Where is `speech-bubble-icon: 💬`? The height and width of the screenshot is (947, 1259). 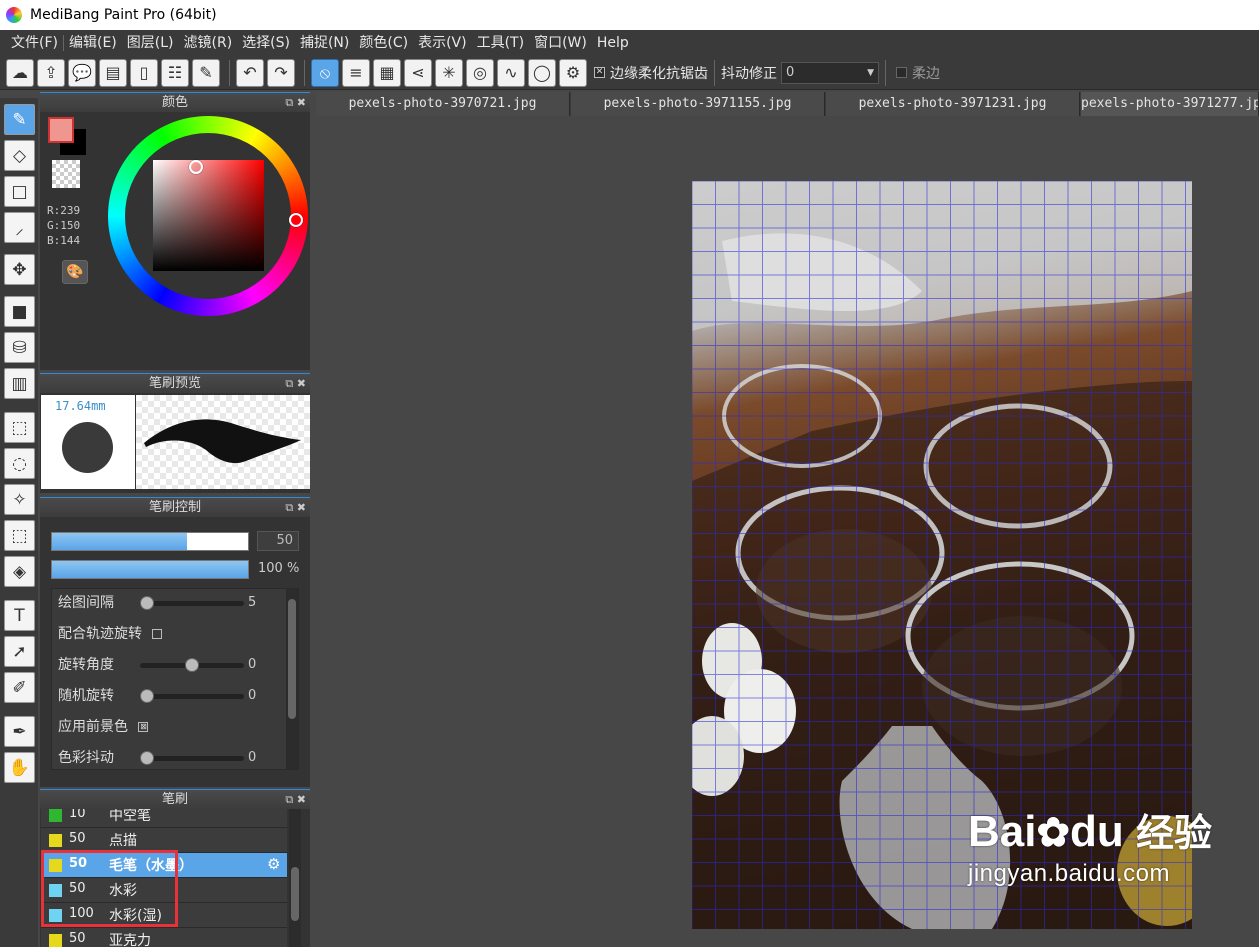 speech-bubble-icon: 💬 is located at coordinates (82, 72).